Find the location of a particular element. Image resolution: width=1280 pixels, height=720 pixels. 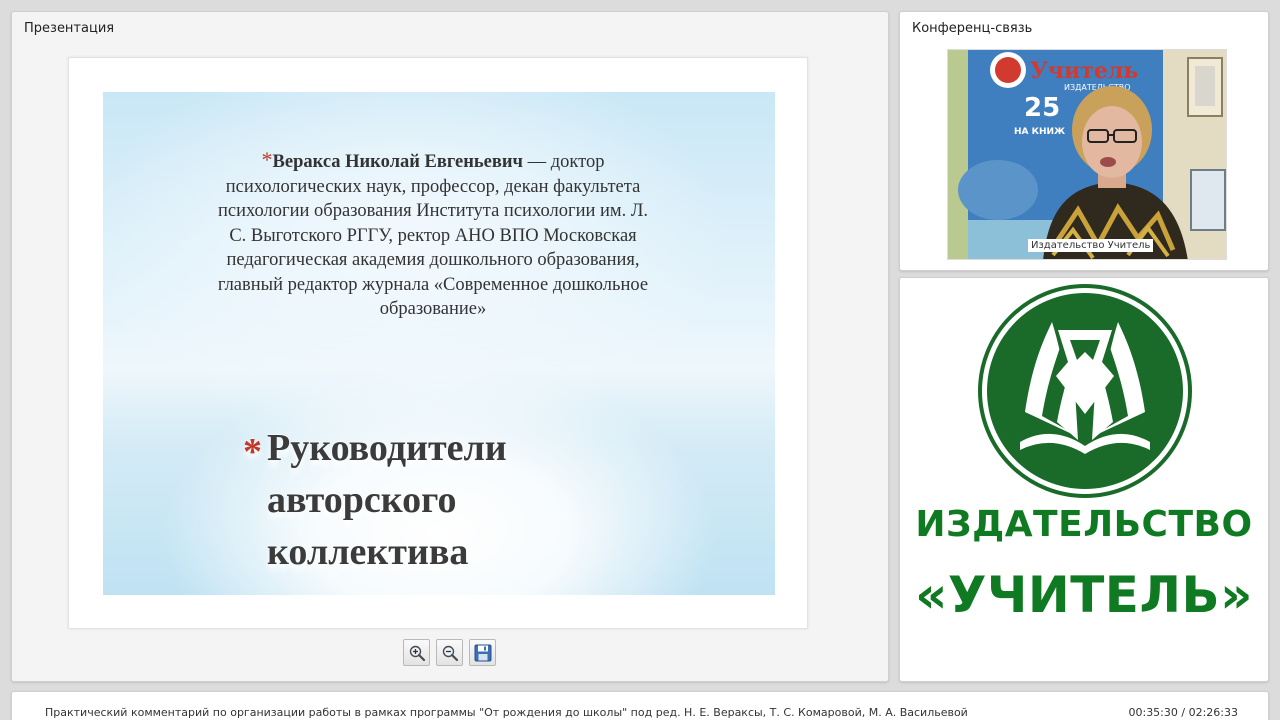

save-button is located at coordinates (482, 652).